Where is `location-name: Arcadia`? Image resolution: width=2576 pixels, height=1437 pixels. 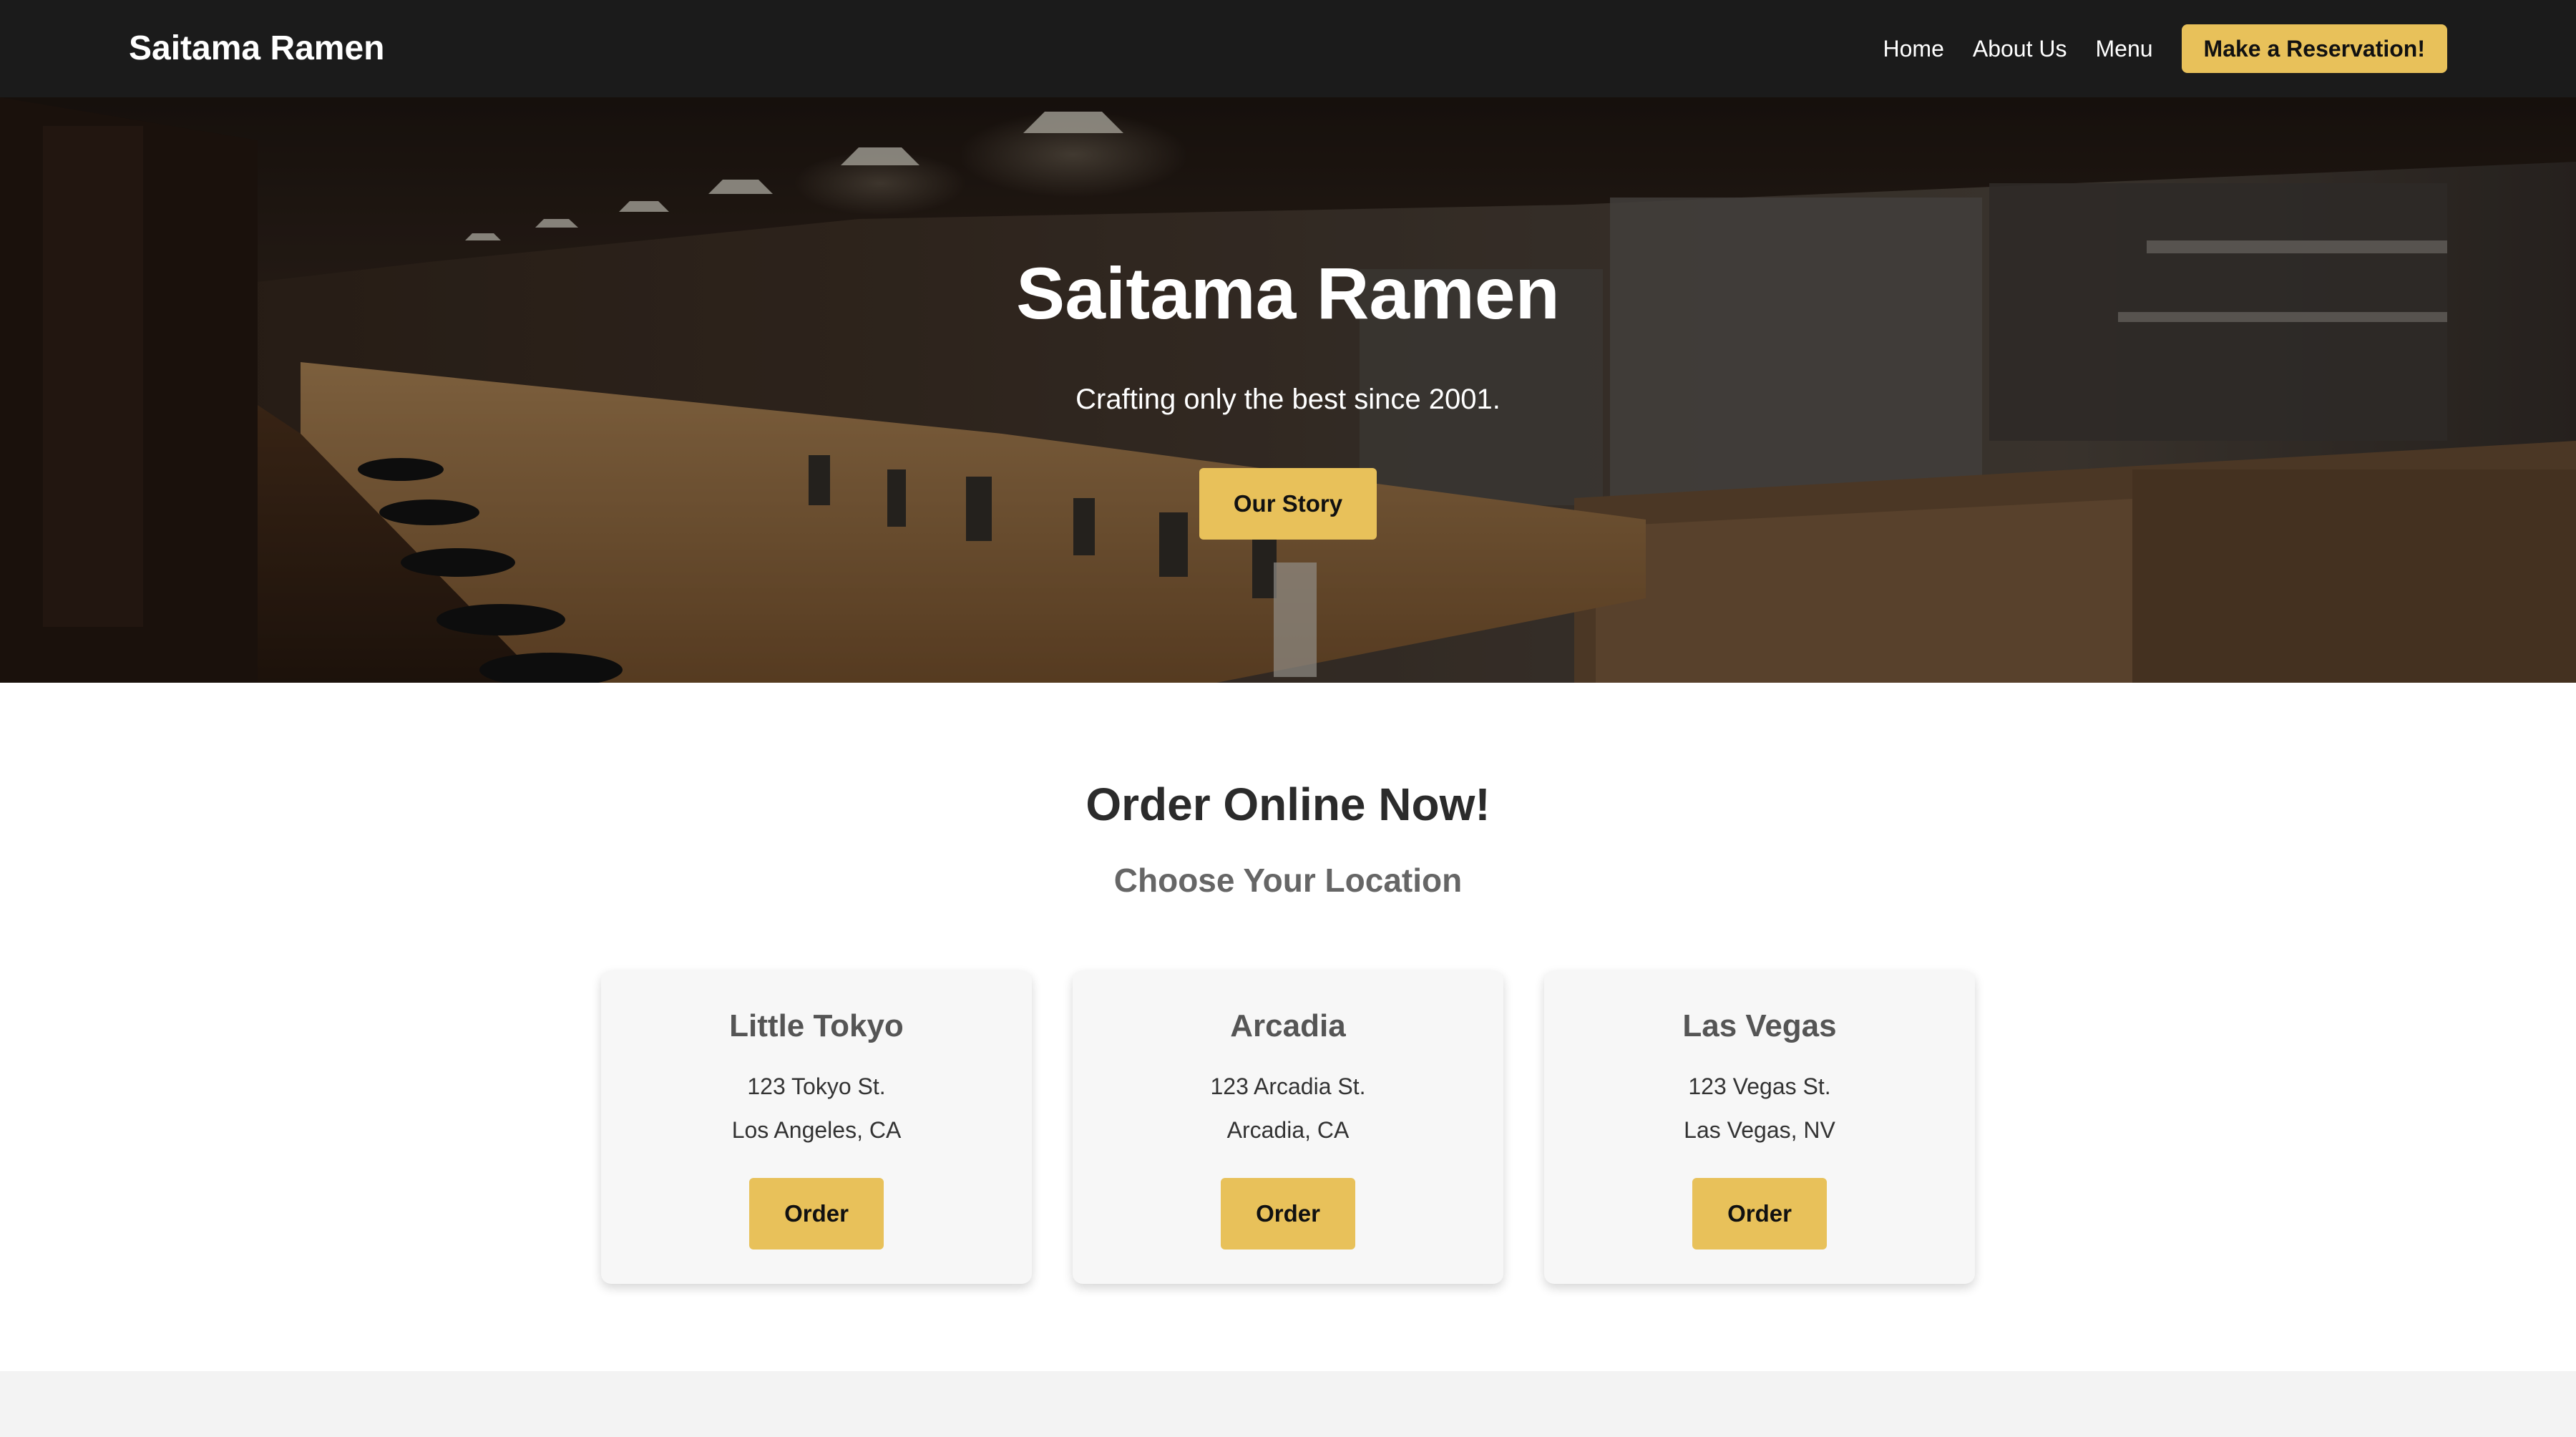
location-name: Arcadia is located at coordinates (1288, 1025).